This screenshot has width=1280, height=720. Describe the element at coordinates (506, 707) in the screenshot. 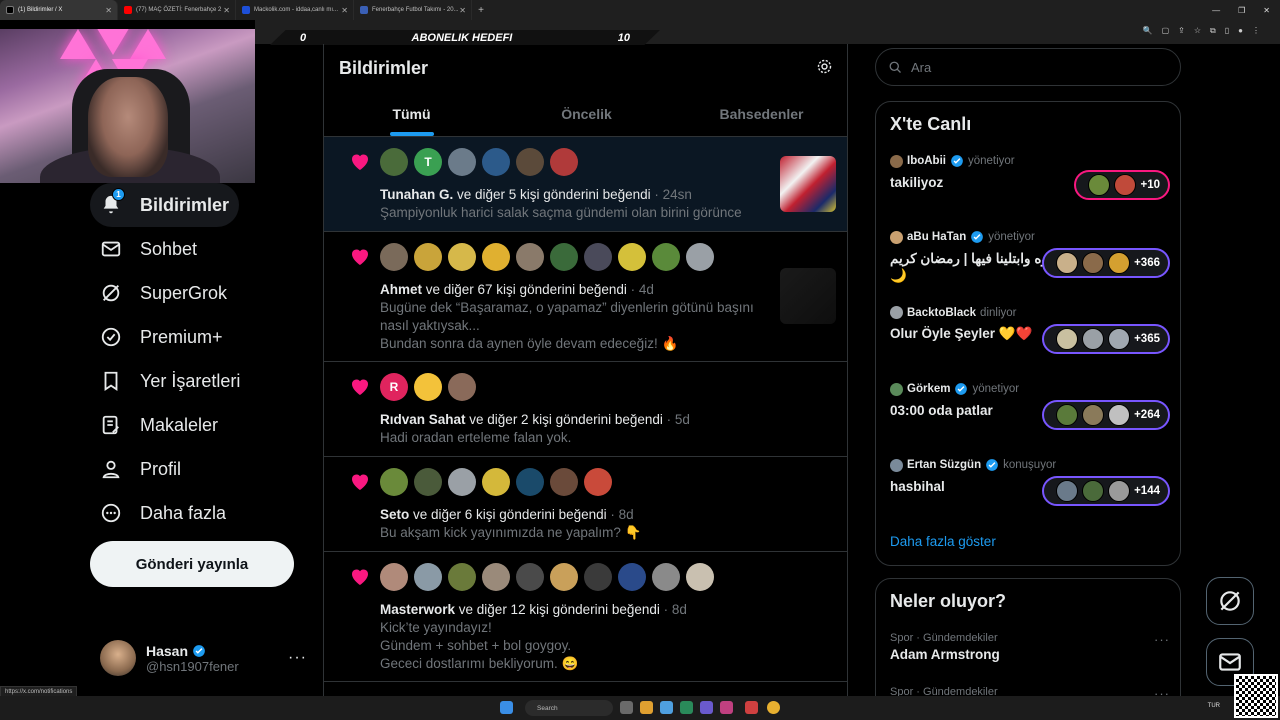

I see `windows-start-icon` at that location.